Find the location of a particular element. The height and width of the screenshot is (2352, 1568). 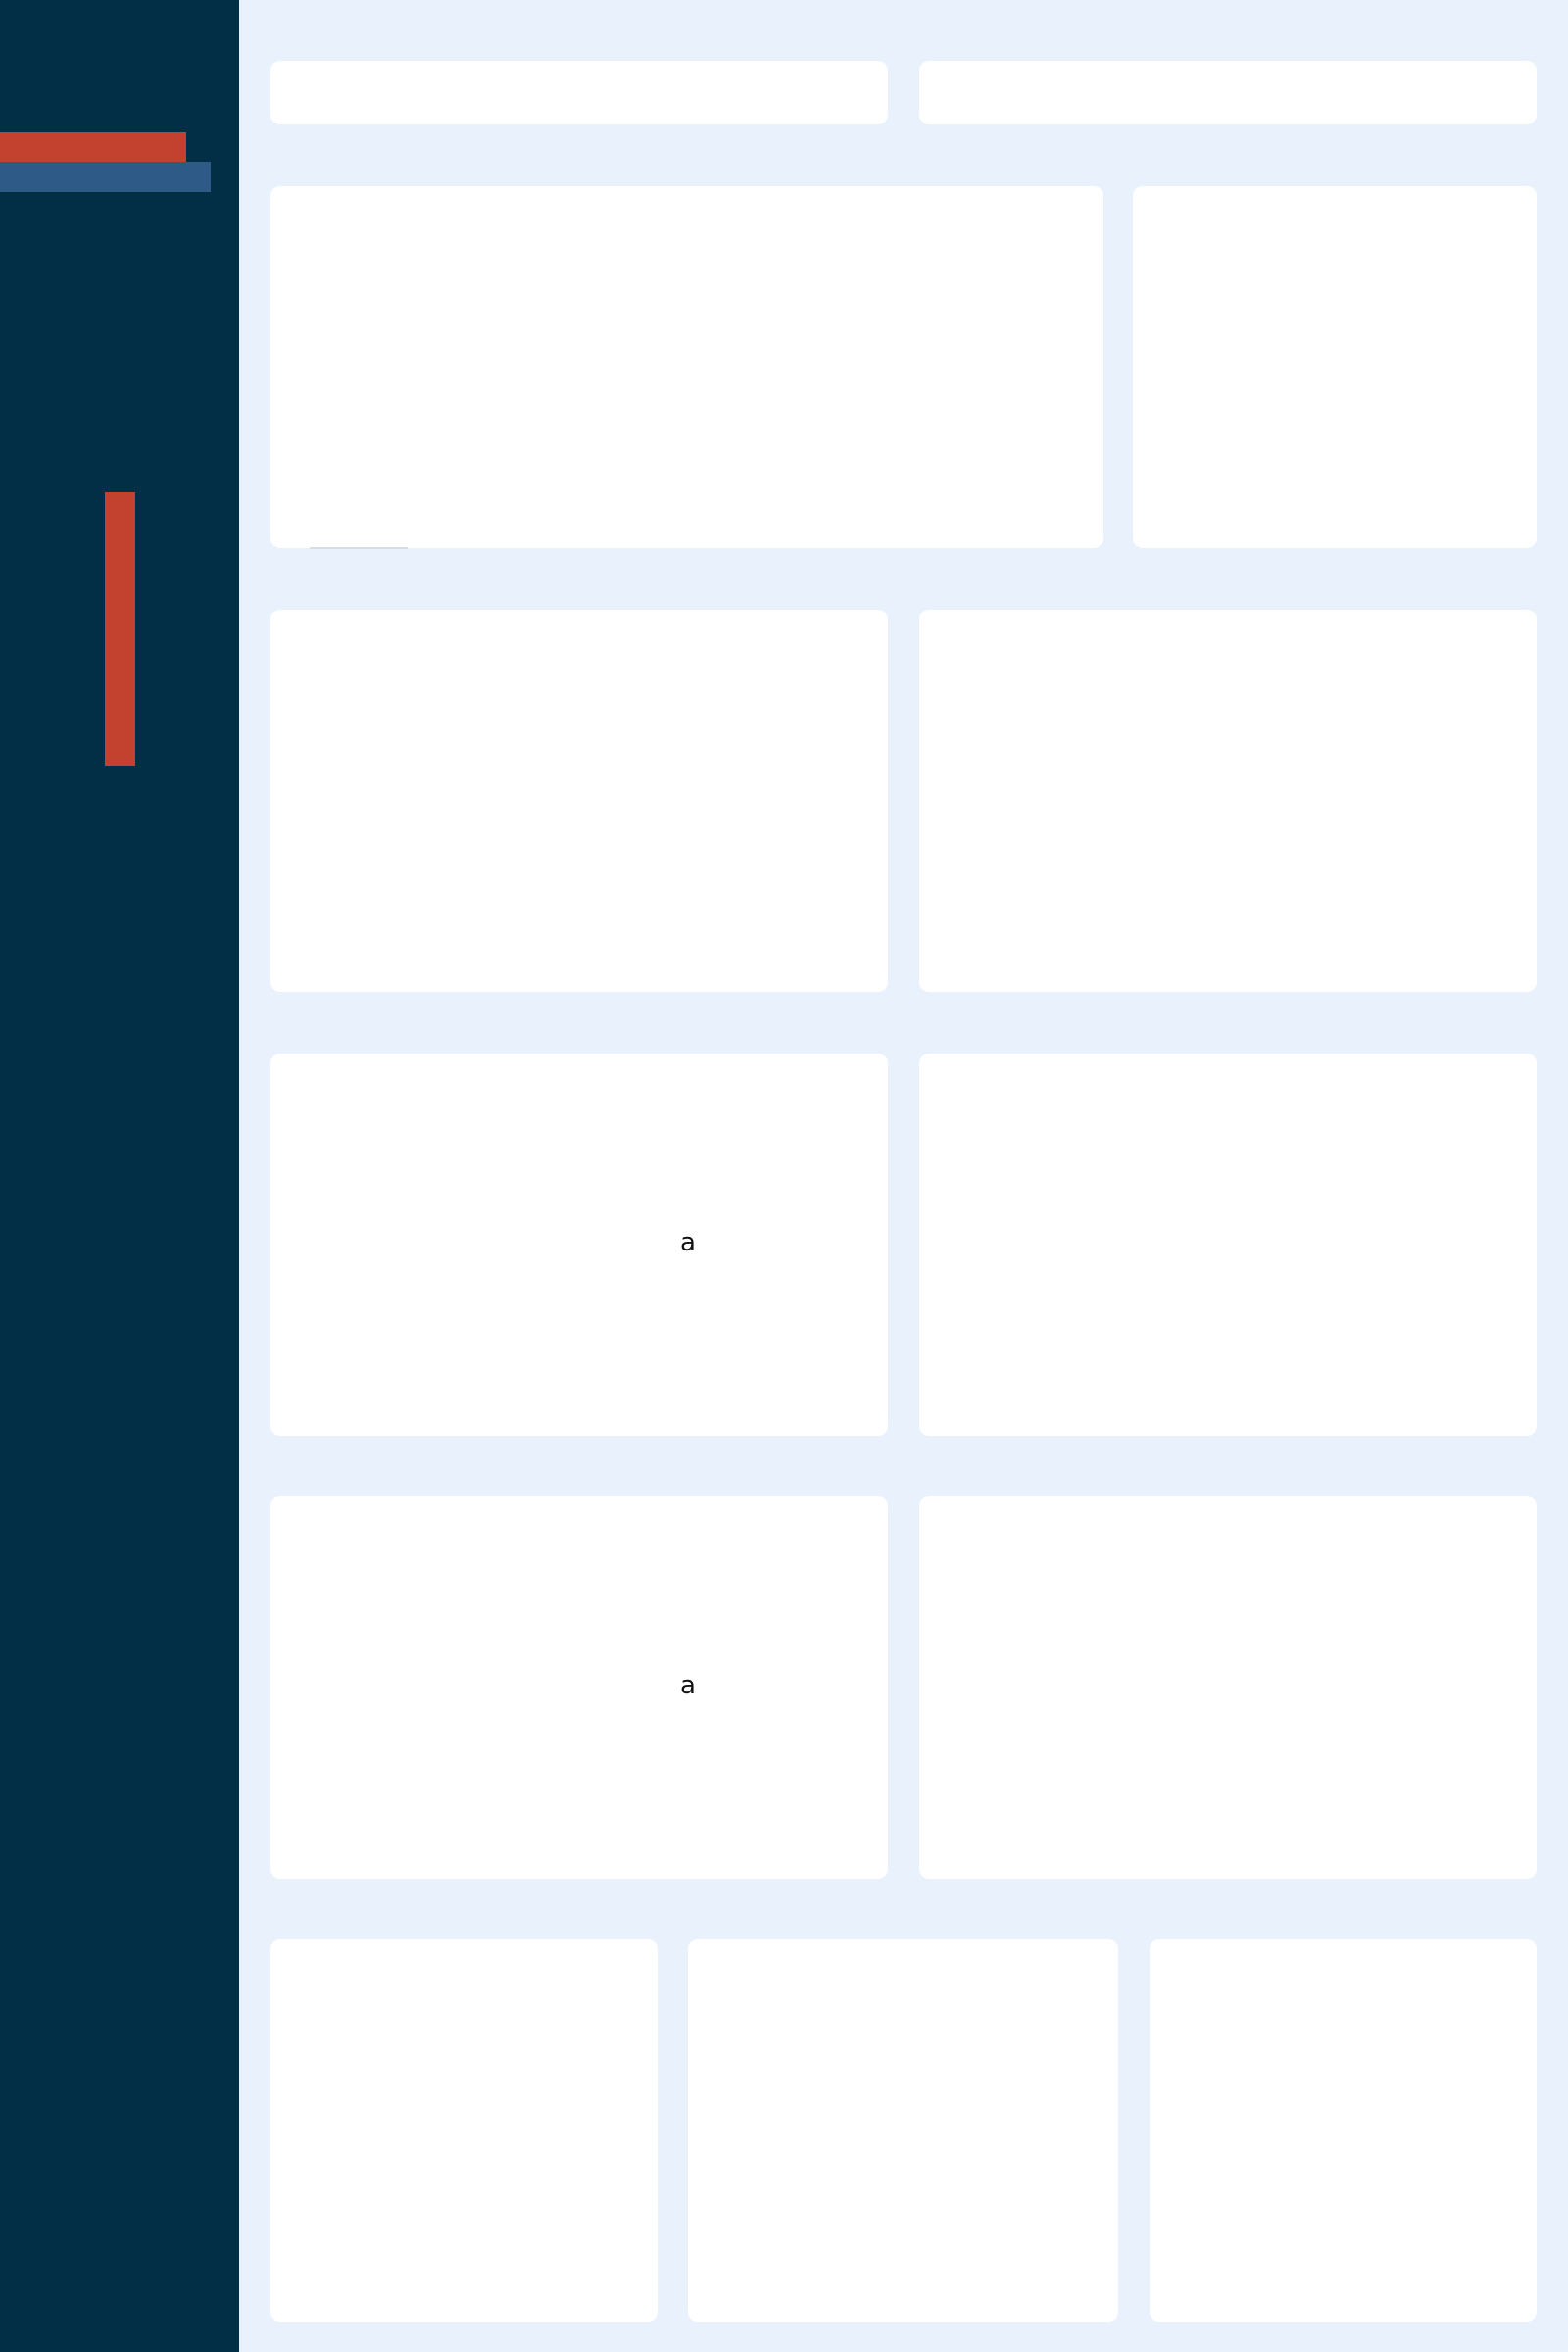

side-panel-card is located at coordinates (1335, 367).